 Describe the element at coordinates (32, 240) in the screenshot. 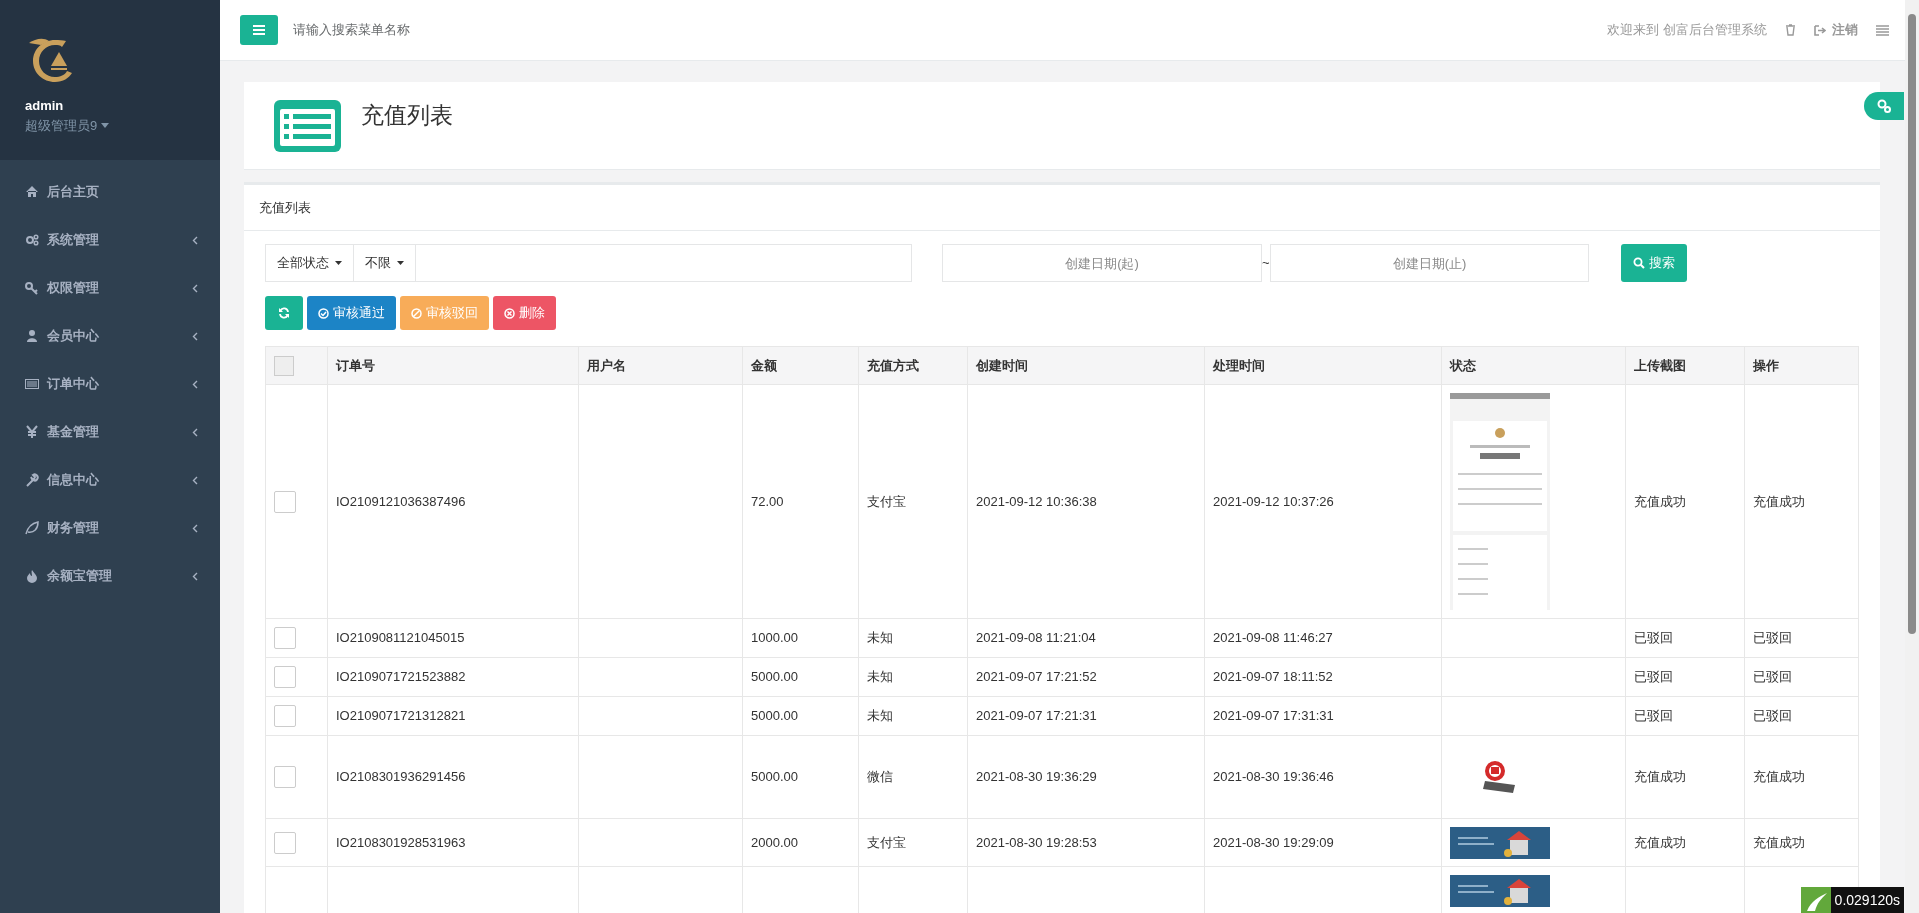

I see `gears-icon` at that location.